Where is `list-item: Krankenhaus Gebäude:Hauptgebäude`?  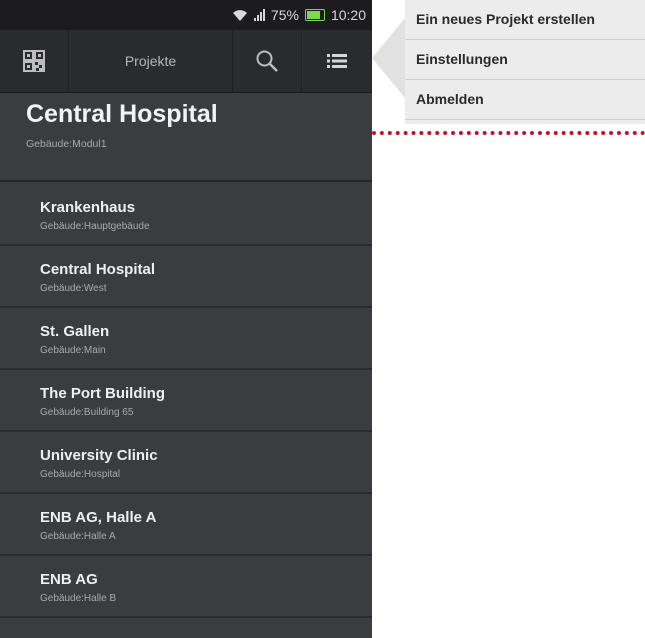 list-item: Krankenhaus Gebäude:Hauptgebäude is located at coordinates (186, 215).